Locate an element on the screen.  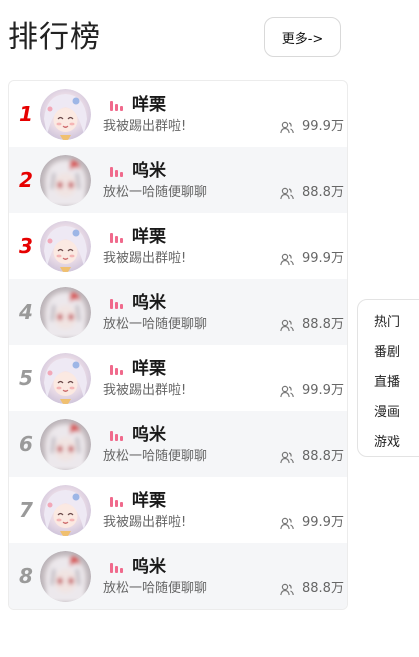
rank-number: 4 is located at coordinates (26, 312).